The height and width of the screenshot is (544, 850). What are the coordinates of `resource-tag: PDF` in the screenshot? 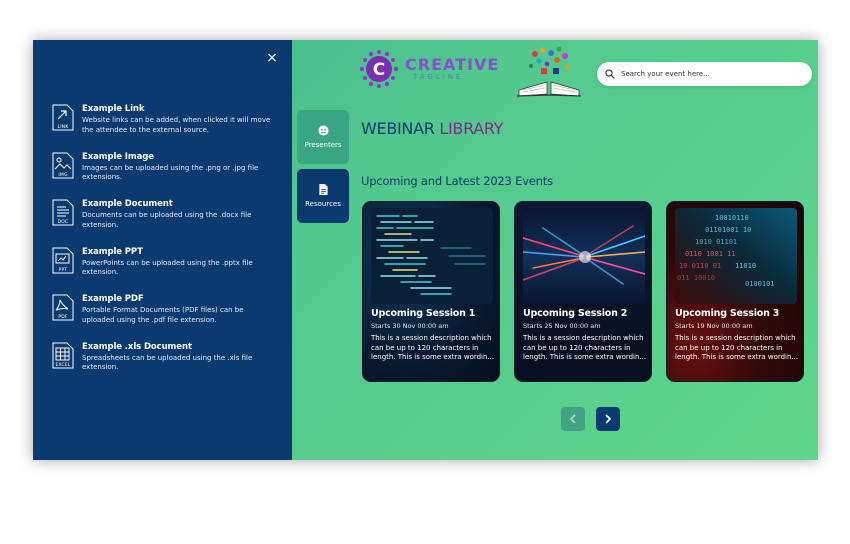 It's located at (63, 317).